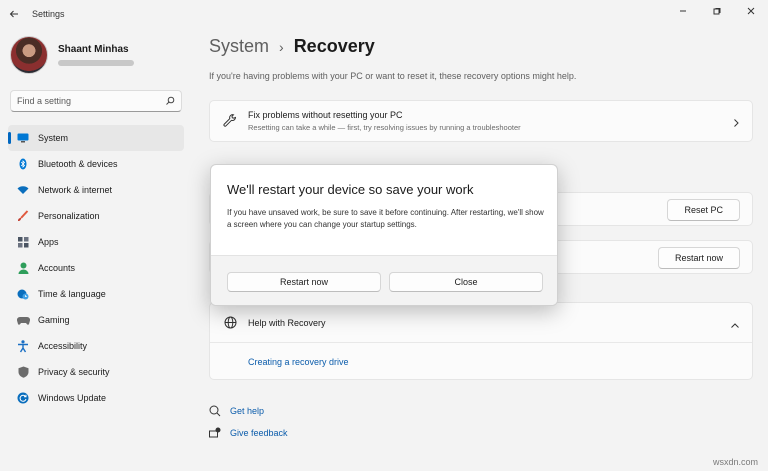 The width and height of the screenshot is (768, 471). Describe the element at coordinates (304, 281) in the screenshot. I see `dialog-restart-now-button: Restart now` at that location.